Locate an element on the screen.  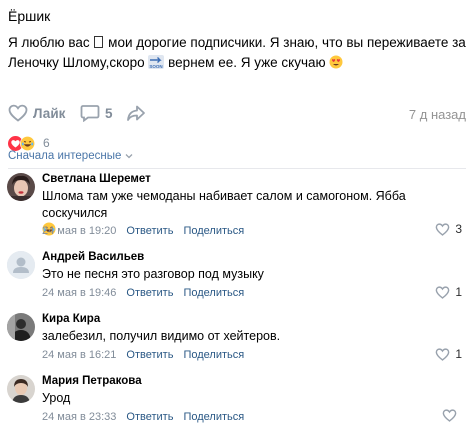
comment-text: залебезил, получил видимо от хейтеров. is located at coordinates (161, 336).